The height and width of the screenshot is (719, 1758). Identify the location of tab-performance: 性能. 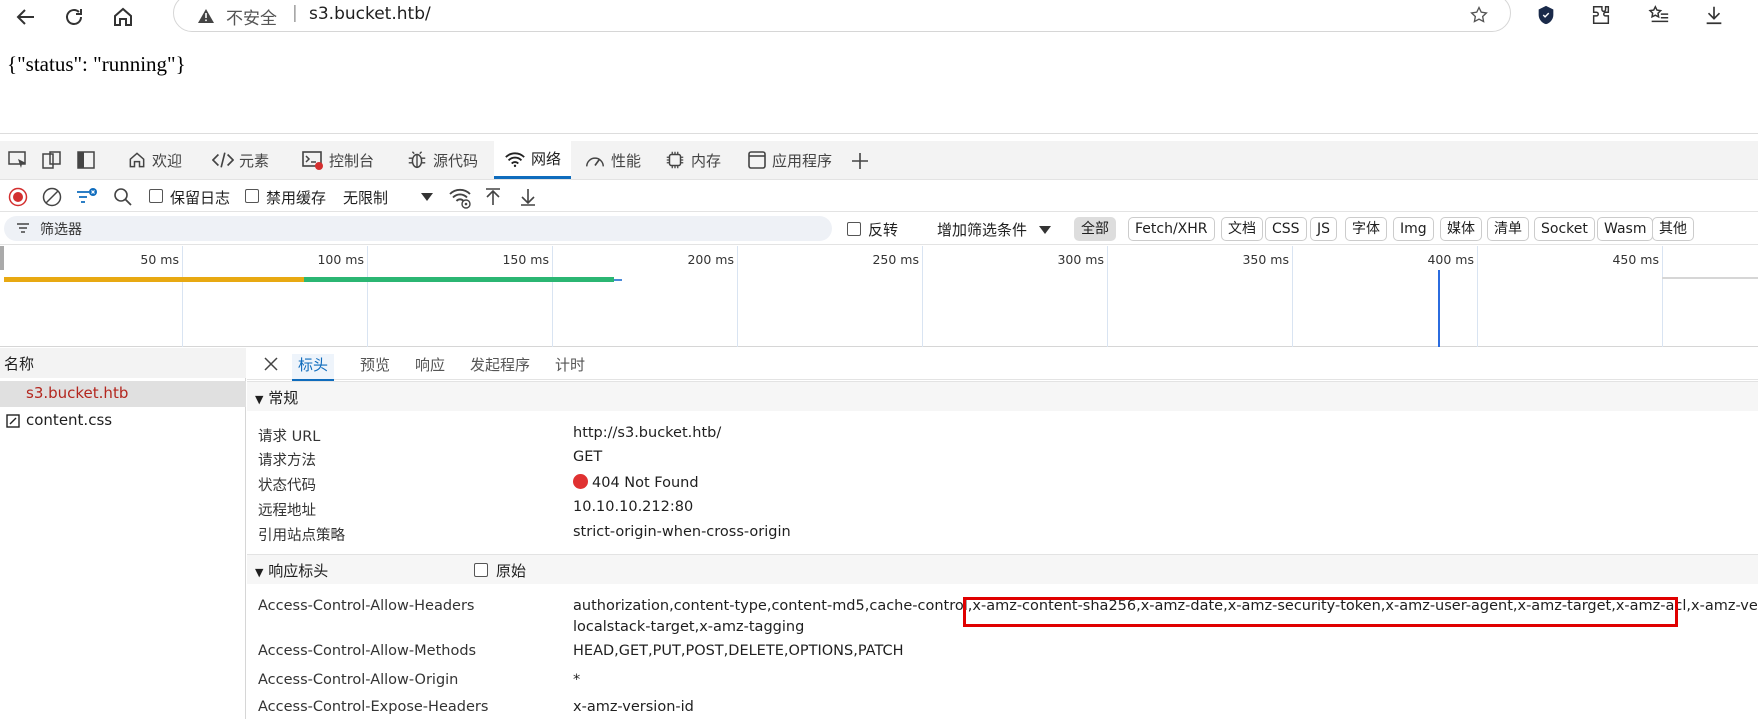
(612, 160).